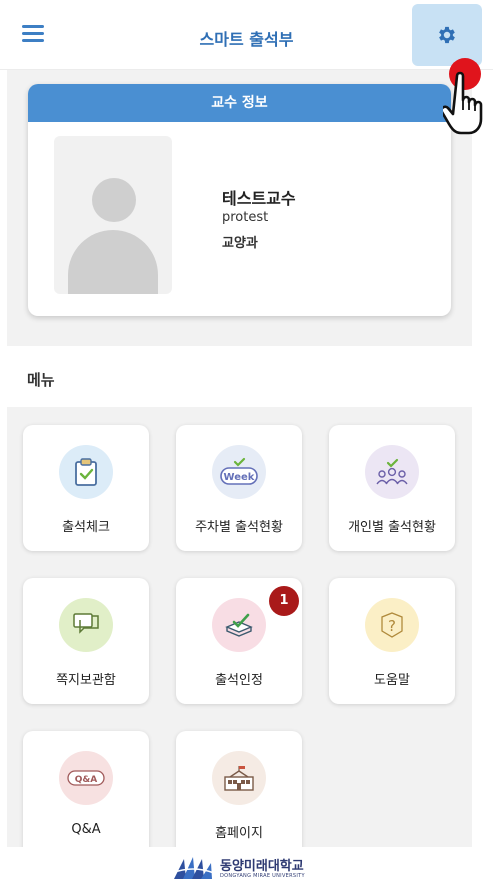 This screenshot has width=493, height=886. Describe the element at coordinates (239, 778) in the screenshot. I see `school-building-icon` at that location.